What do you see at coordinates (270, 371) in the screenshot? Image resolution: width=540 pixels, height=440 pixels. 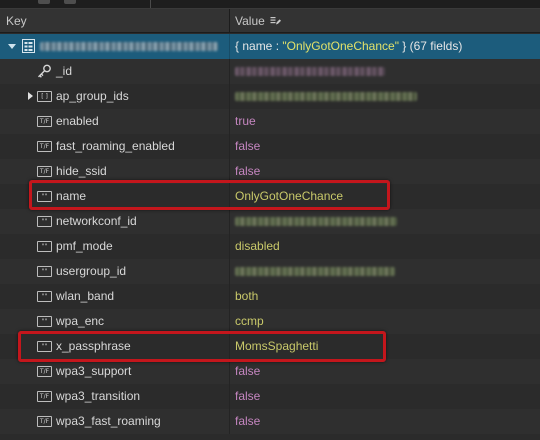 I see `tree-row-wpa3-support: T/F wpa3_support false` at bounding box center [270, 371].